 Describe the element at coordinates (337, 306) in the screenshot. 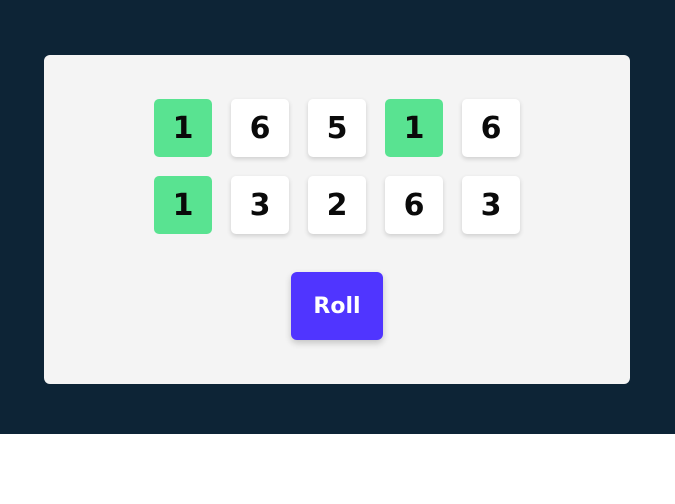

I see `roll-button: Roll` at that location.